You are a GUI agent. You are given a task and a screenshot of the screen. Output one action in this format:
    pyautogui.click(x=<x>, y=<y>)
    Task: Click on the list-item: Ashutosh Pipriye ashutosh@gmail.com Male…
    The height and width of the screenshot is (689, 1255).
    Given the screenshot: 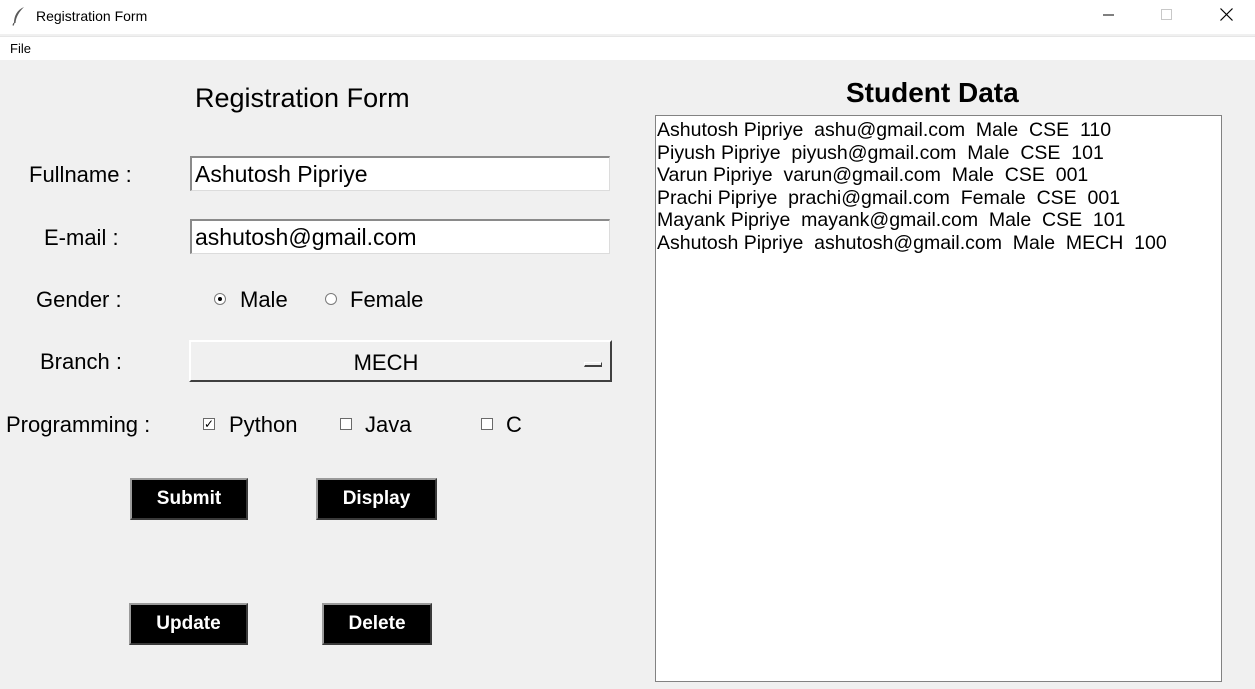 What is the action you would take?
    pyautogui.click(x=938, y=243)
    